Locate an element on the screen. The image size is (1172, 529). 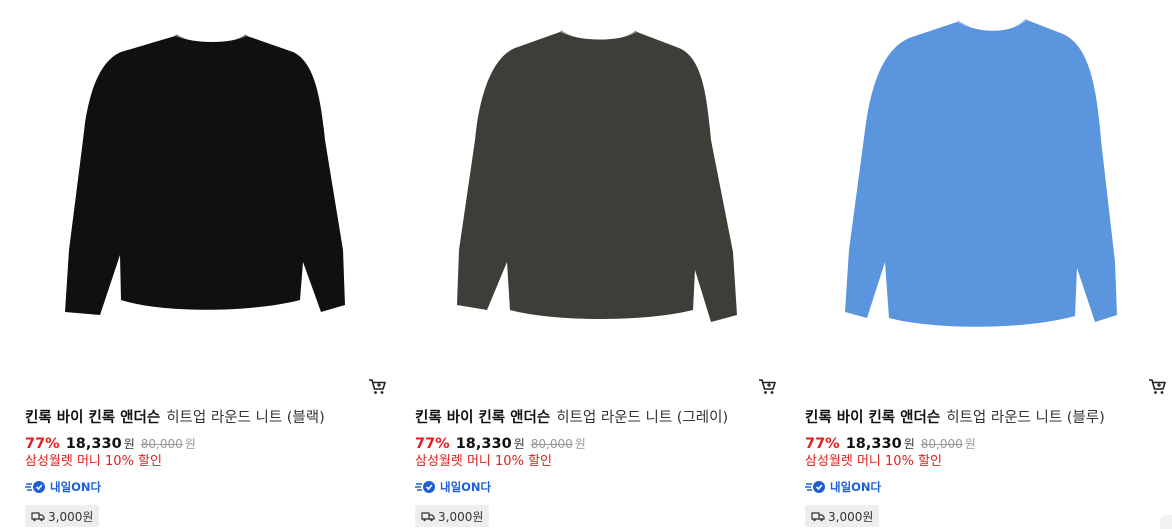
product-name: 히트업 라운드 니트 (블랙) is located at coordinates (245, 418).